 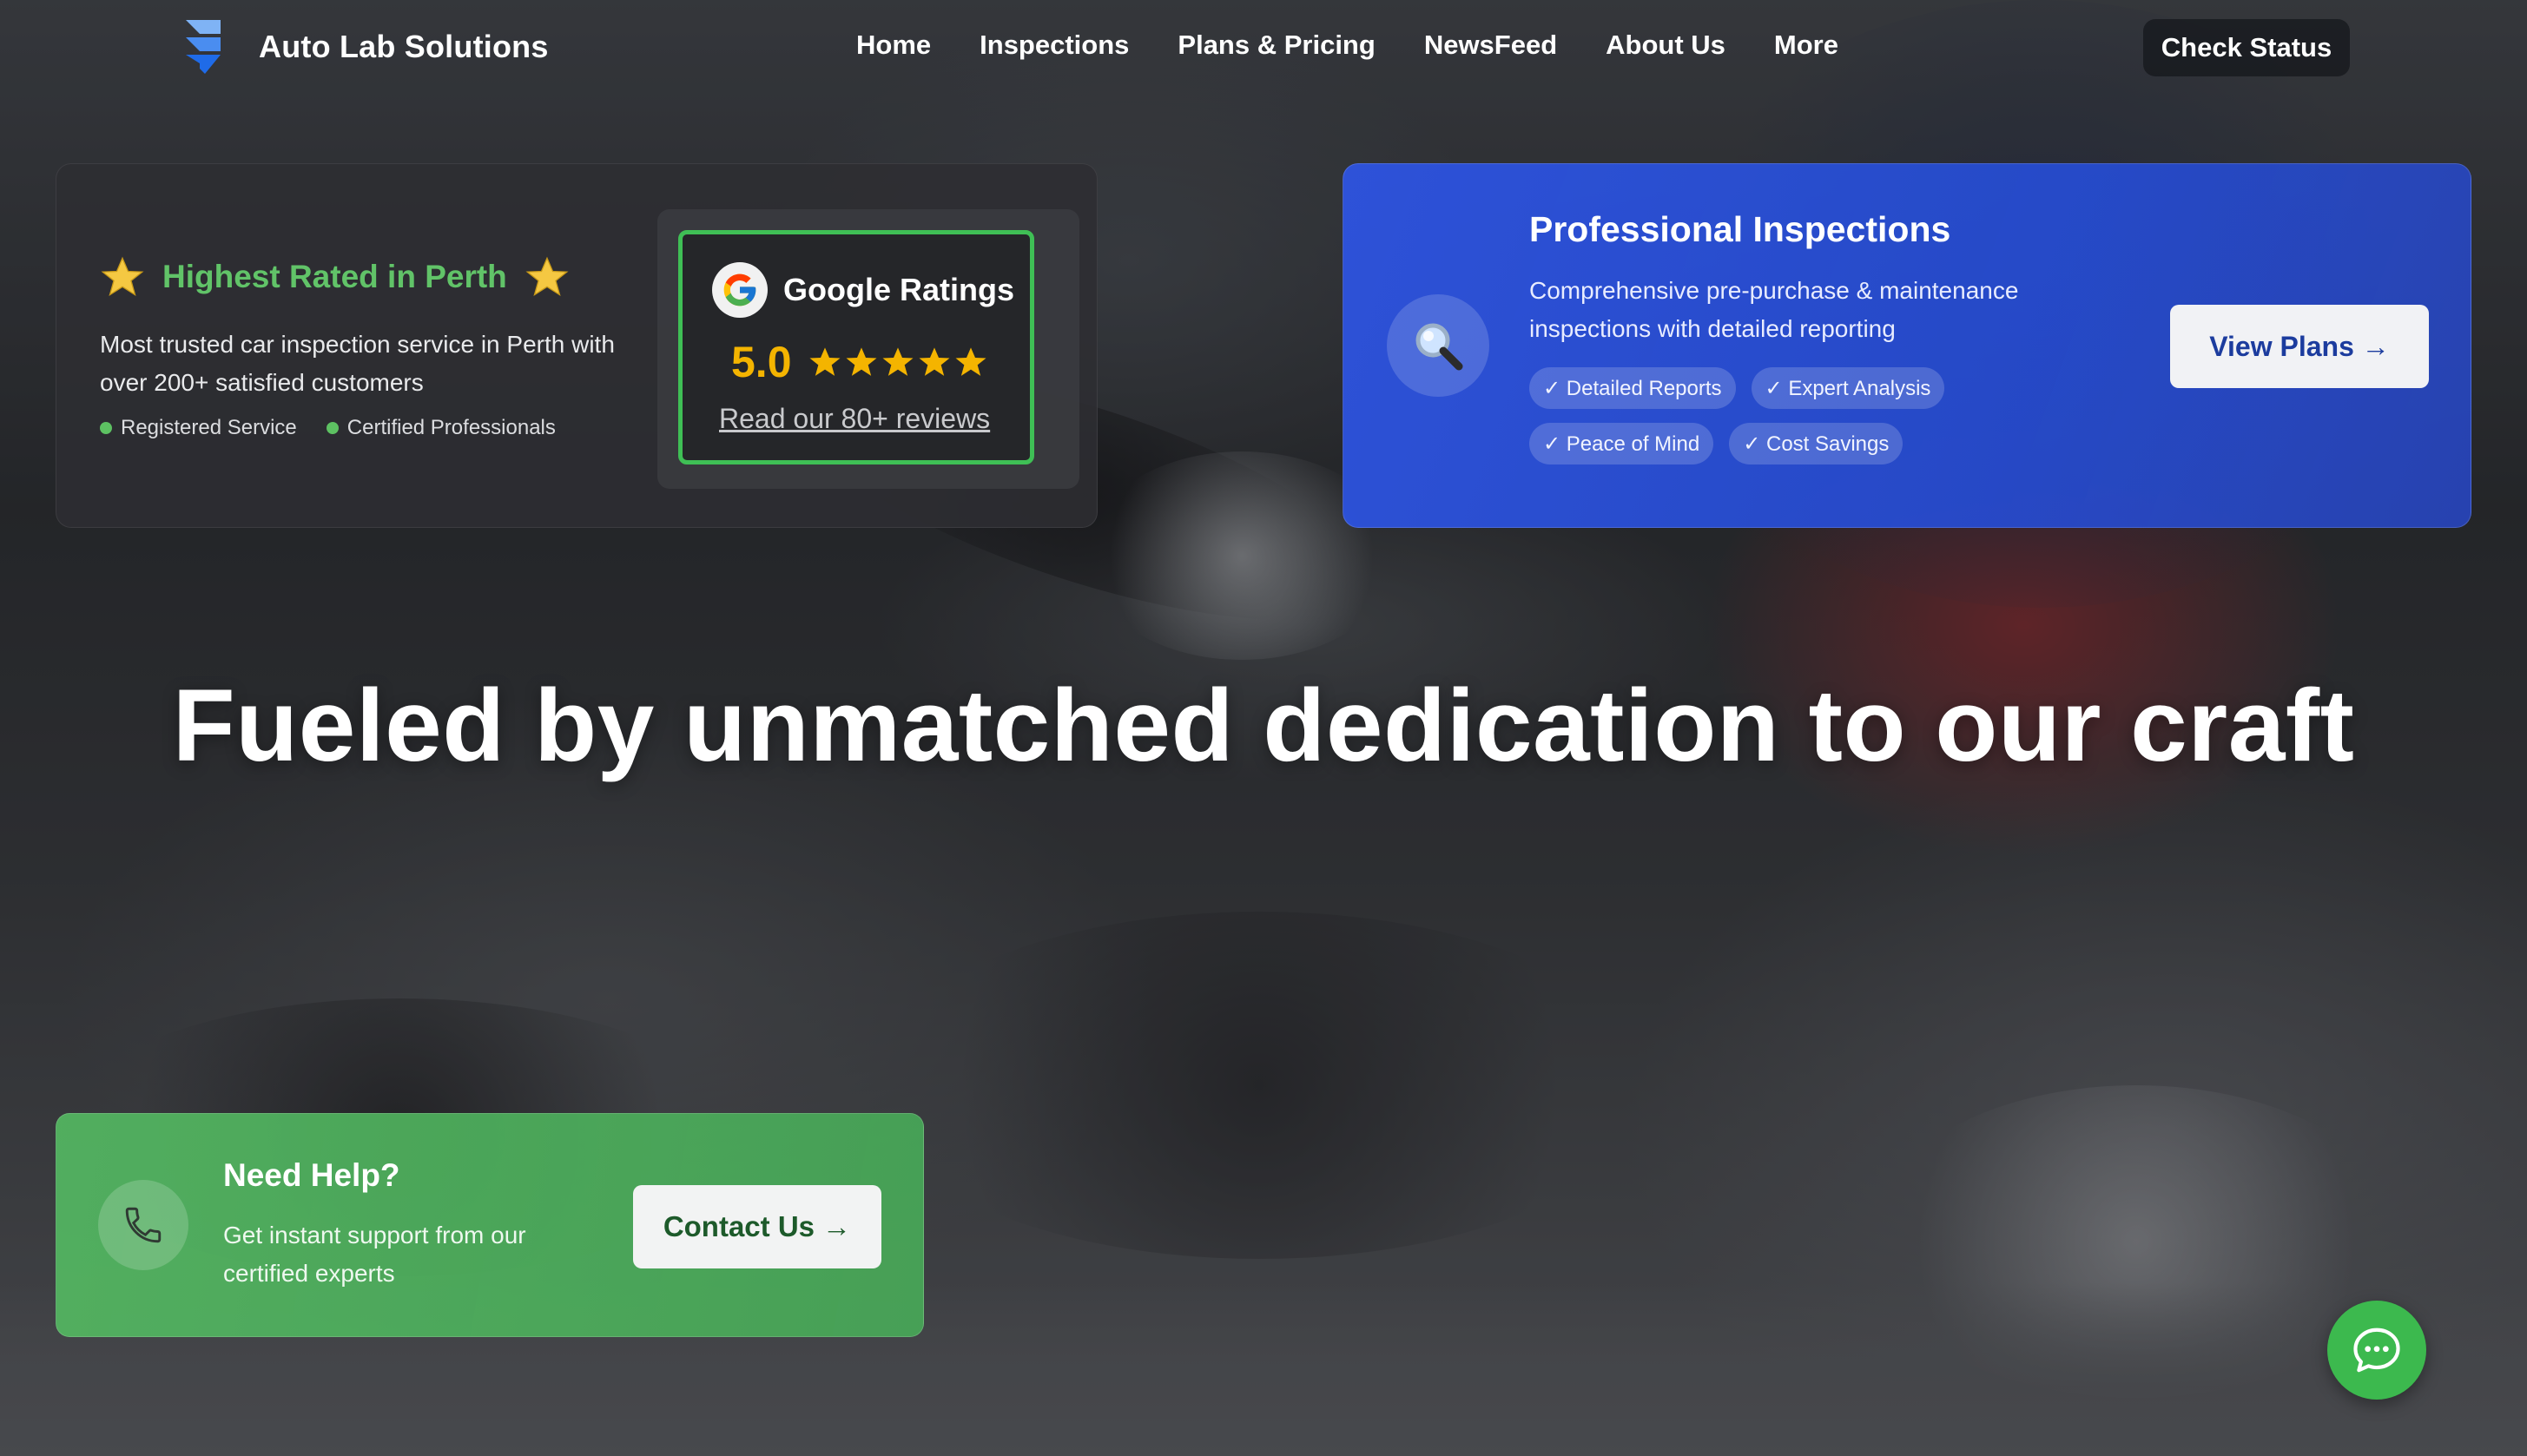 I want to click on brand-link: Auto Lab Solutions, so click(x=366, y=47).